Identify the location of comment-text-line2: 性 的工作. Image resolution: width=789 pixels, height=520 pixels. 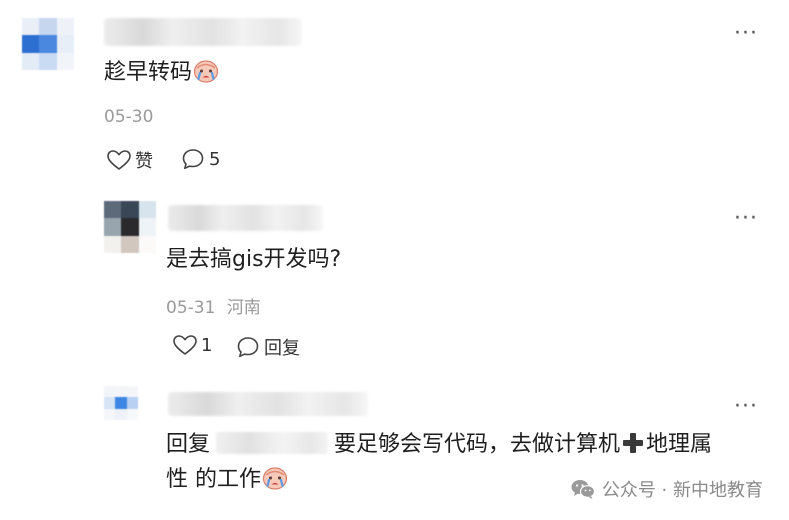
(227, 480).